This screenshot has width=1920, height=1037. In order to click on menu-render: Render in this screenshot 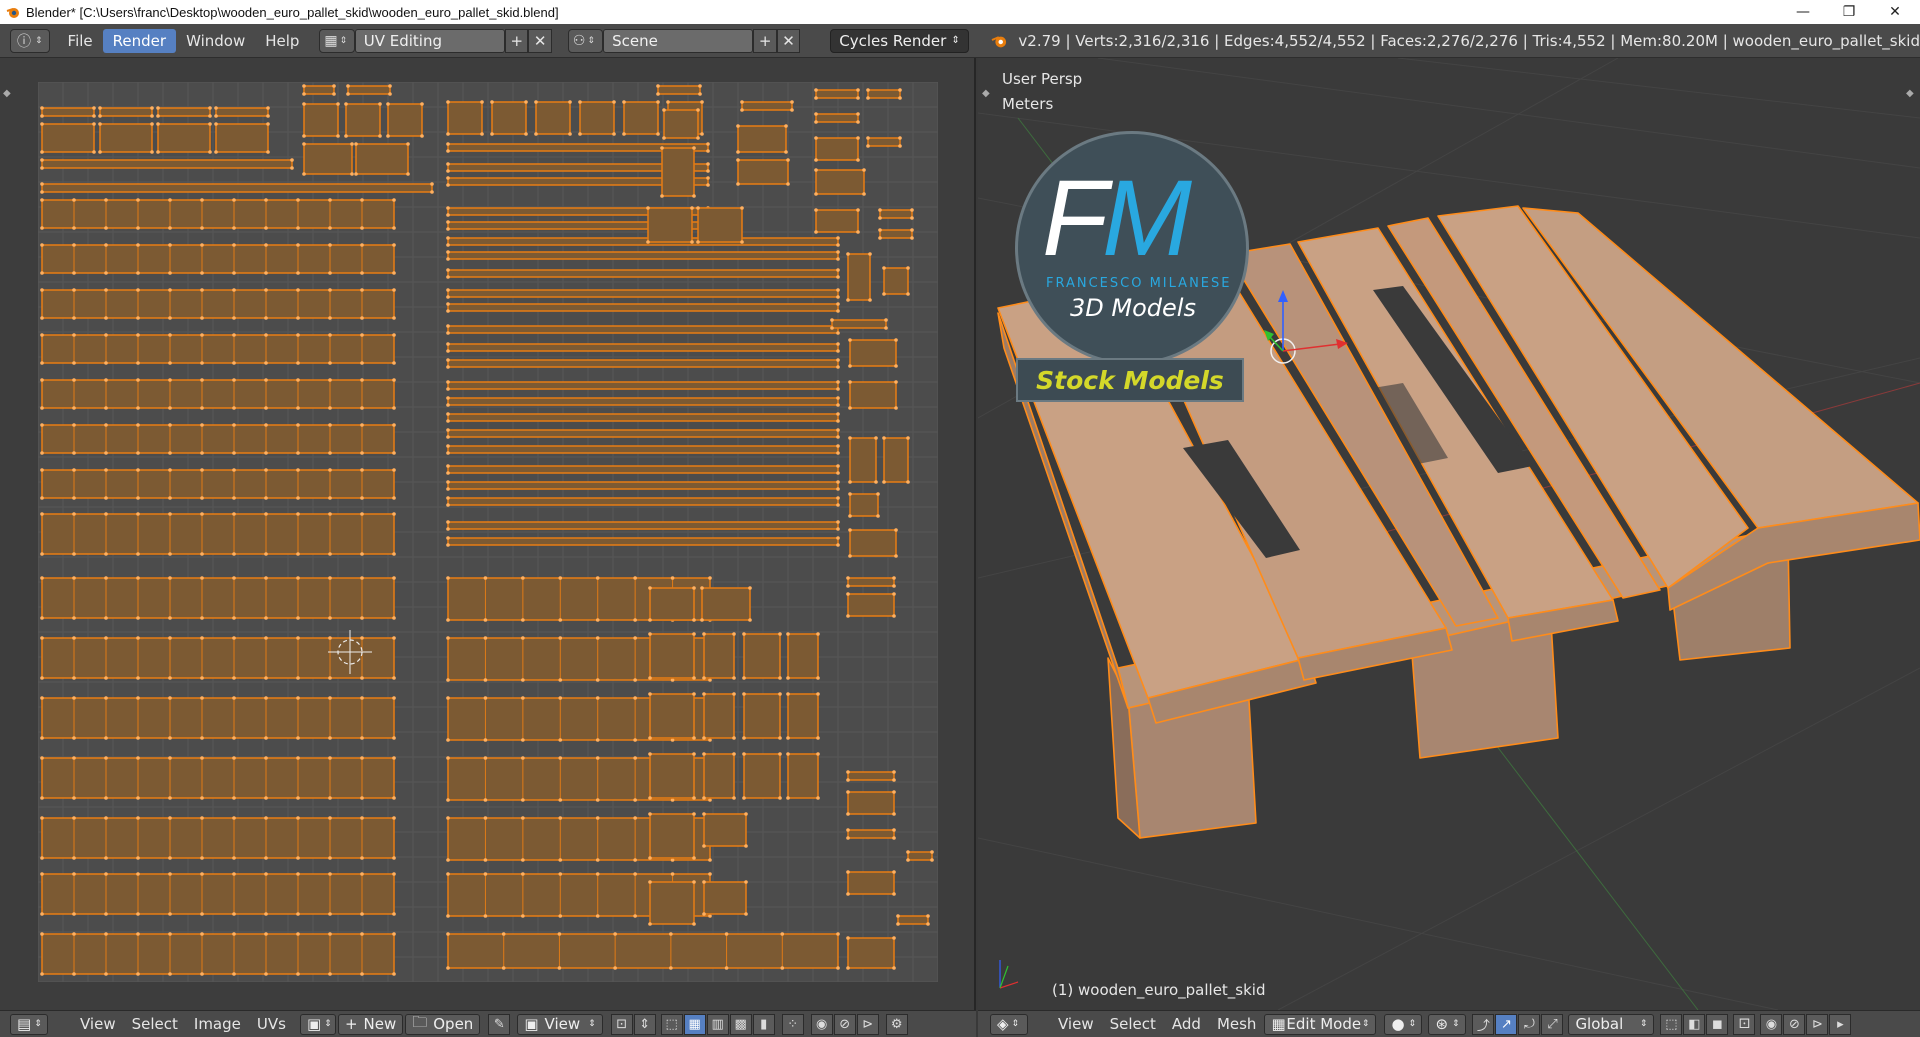, I will do `click(139, 40)`.